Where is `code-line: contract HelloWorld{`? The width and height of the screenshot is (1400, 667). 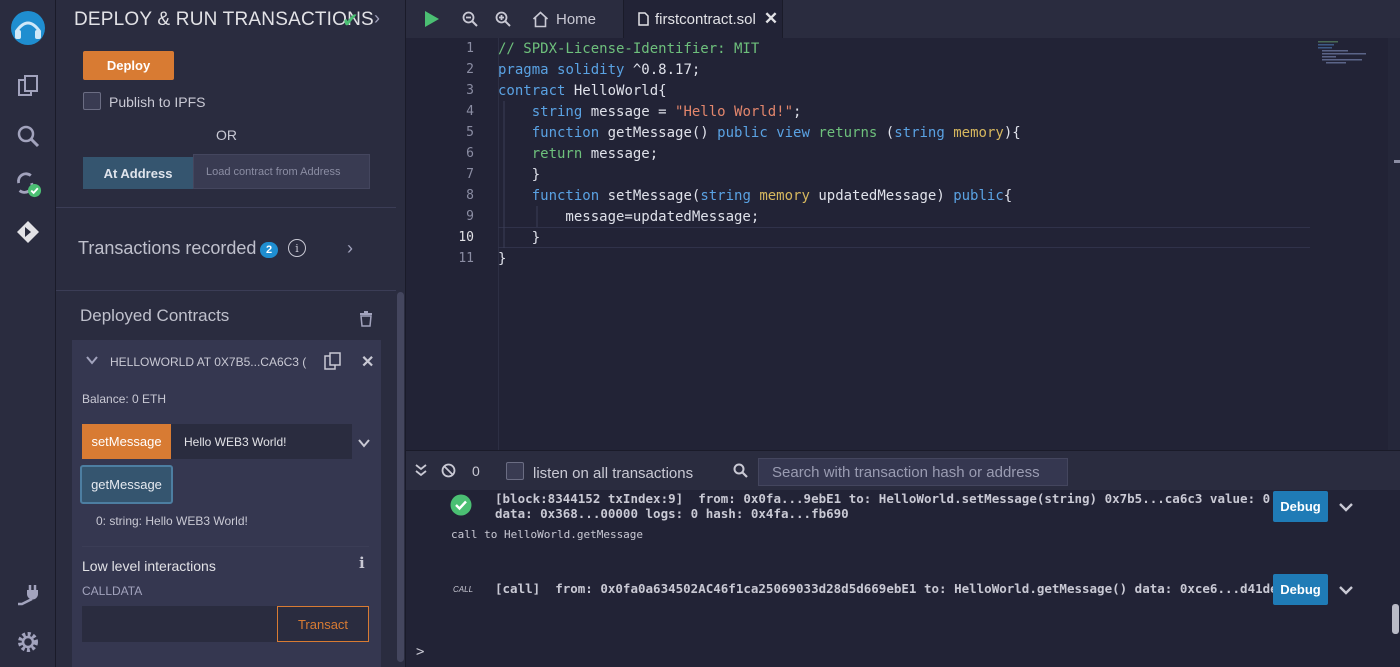
code-line: contract HelloWorld{ is located at coordinates (582, 91).